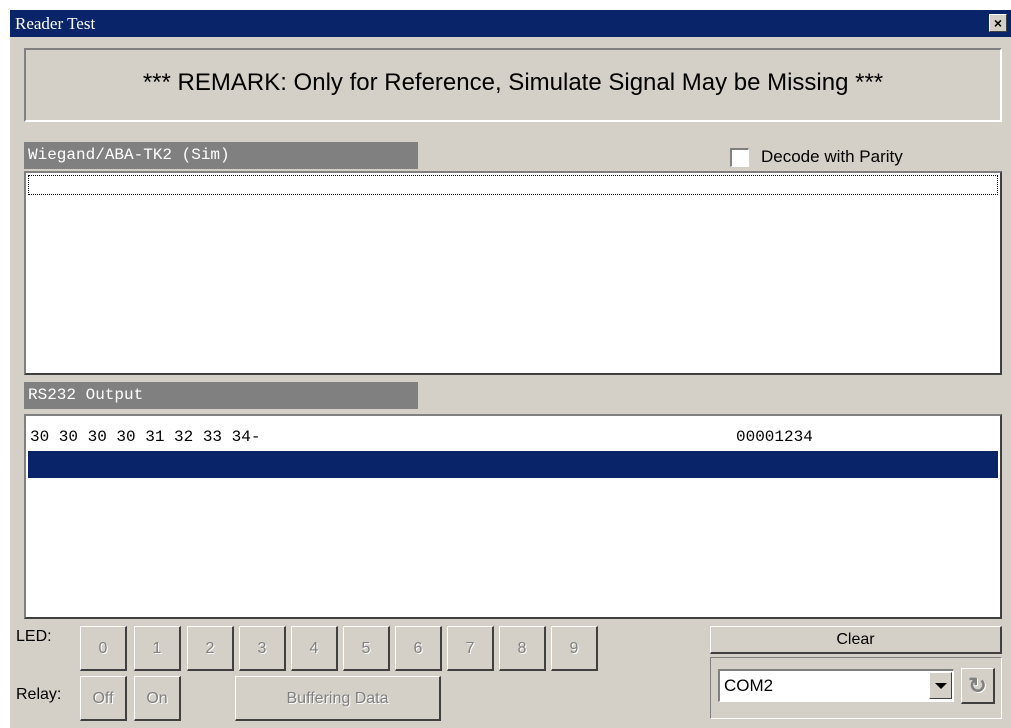  I want to click on chevron-down-icon, so click(940, 685).